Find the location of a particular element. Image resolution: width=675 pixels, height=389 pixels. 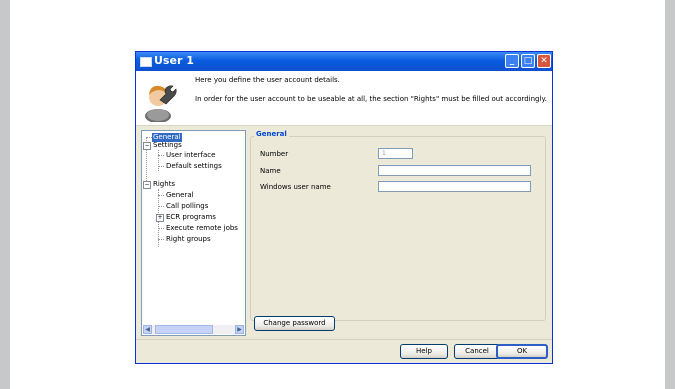

window-icon is located at coordinates (146, 62).